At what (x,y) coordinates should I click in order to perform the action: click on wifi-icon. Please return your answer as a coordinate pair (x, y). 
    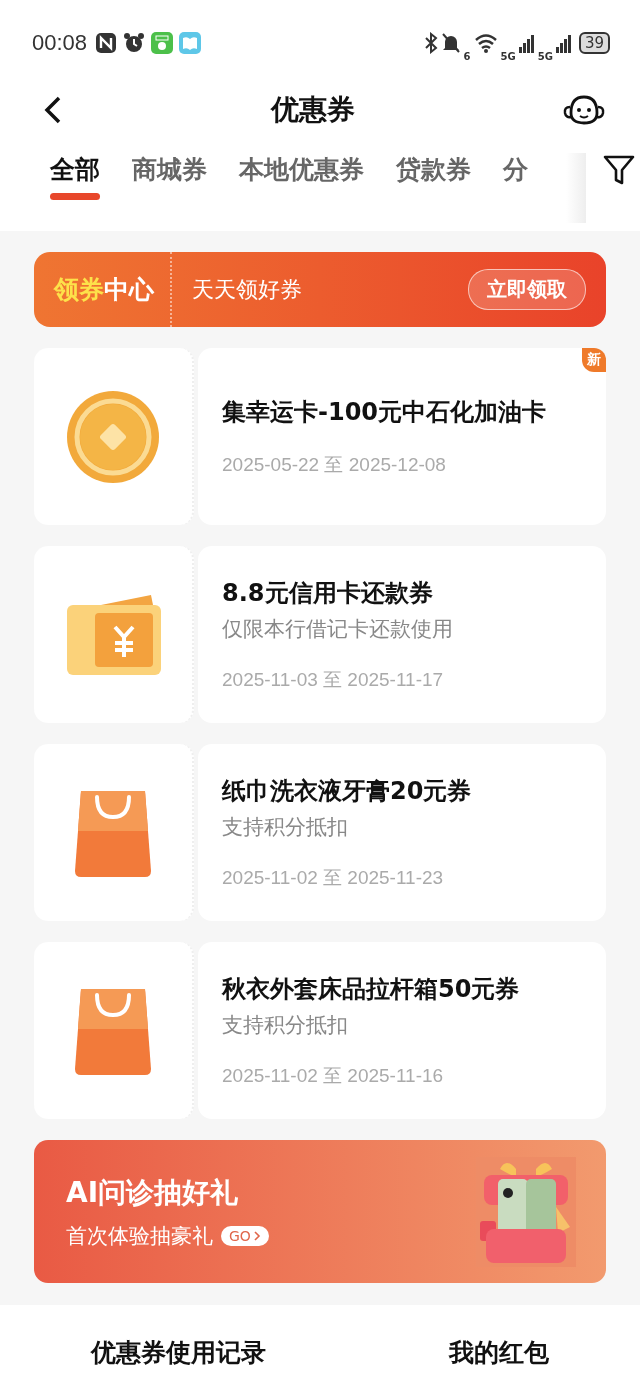
    Looking at the image, I should click on (485, 42).